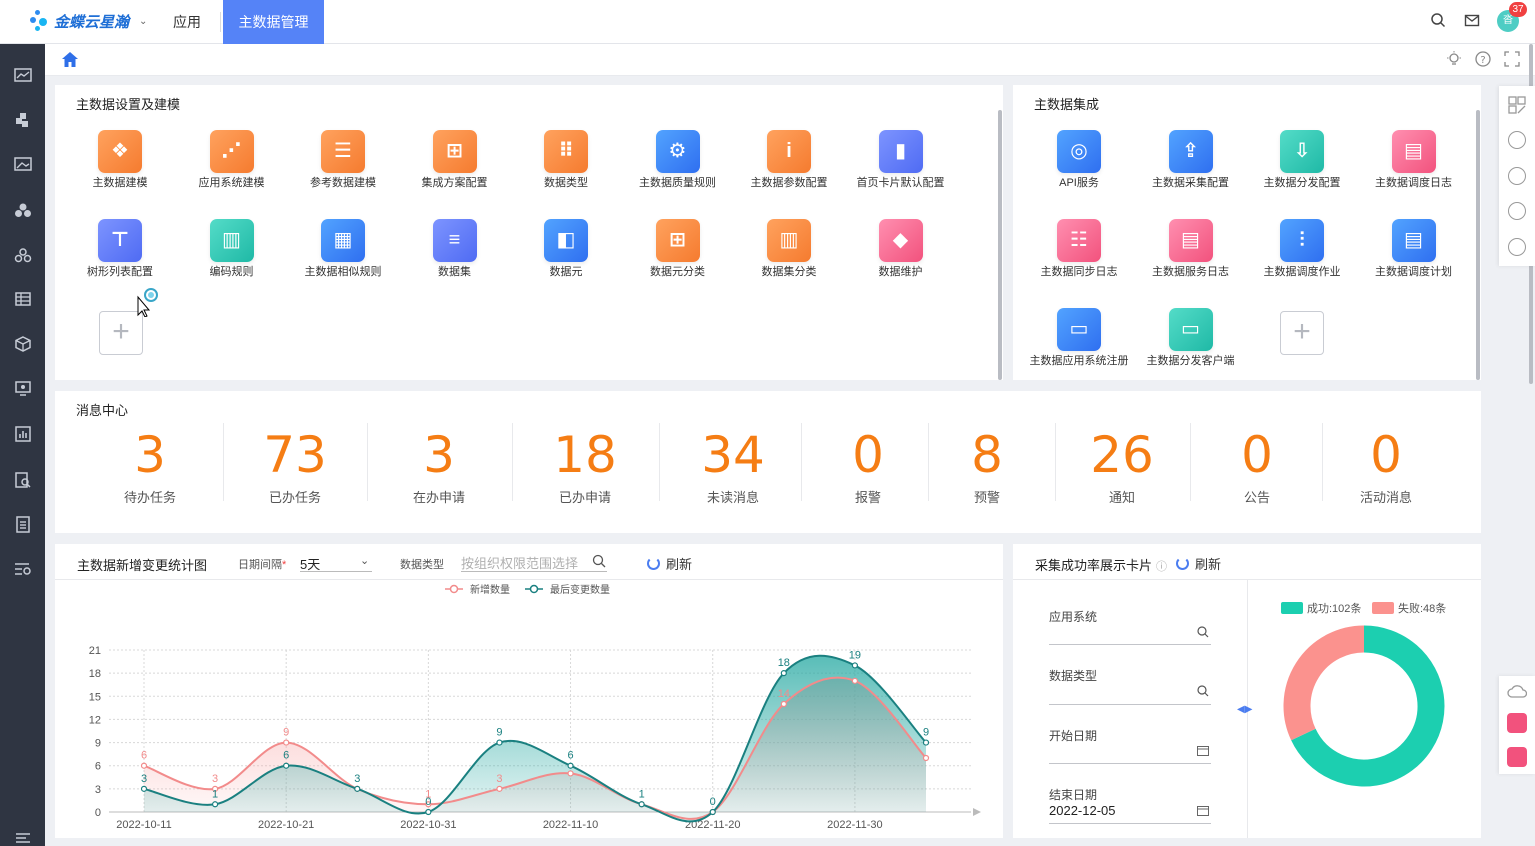 The width and height of the screenshot is (1535, 846). I want to click on integration-title: 主数据集成, so click(1067, 104).